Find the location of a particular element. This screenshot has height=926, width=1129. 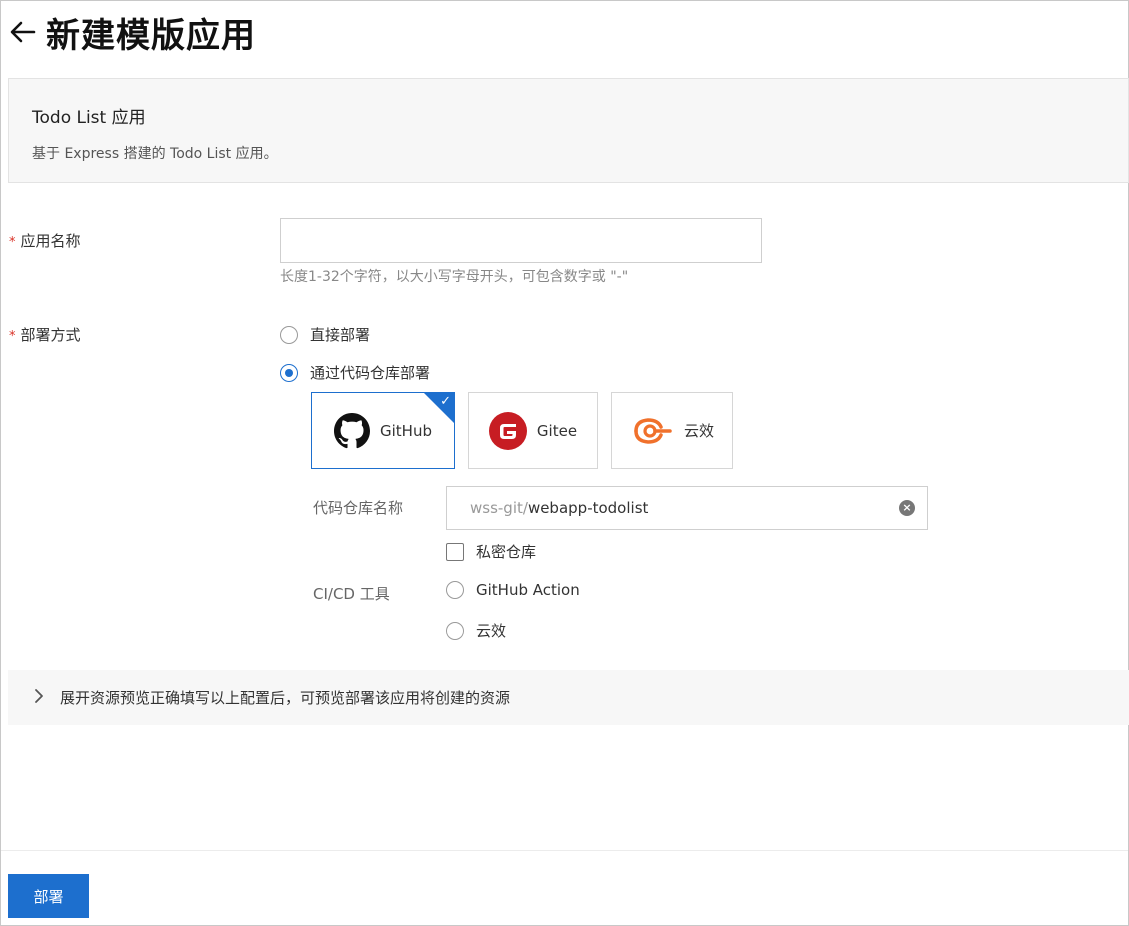

app-name-hint: 长度1-32个字符，以大小写字母开头，可包含数字或 "-" is located at coordinates (454, 277).